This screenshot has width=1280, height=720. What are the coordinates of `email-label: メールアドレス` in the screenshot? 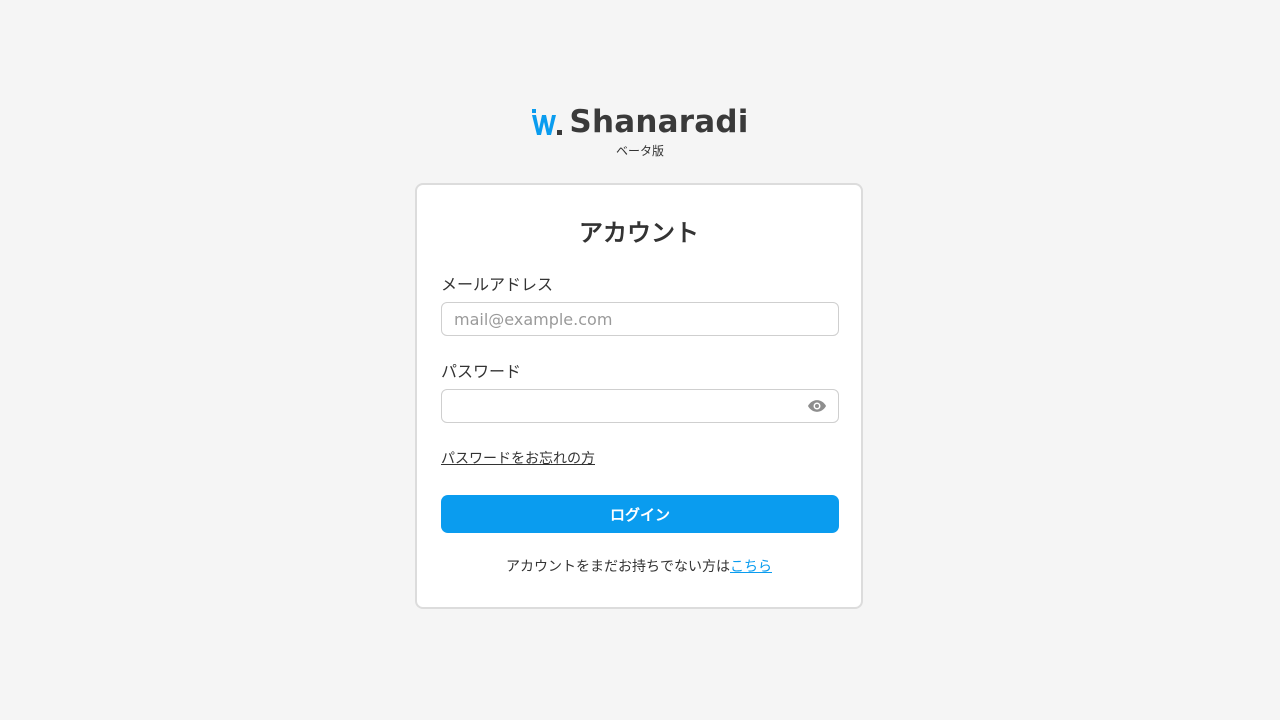 It's located at (497, 284).